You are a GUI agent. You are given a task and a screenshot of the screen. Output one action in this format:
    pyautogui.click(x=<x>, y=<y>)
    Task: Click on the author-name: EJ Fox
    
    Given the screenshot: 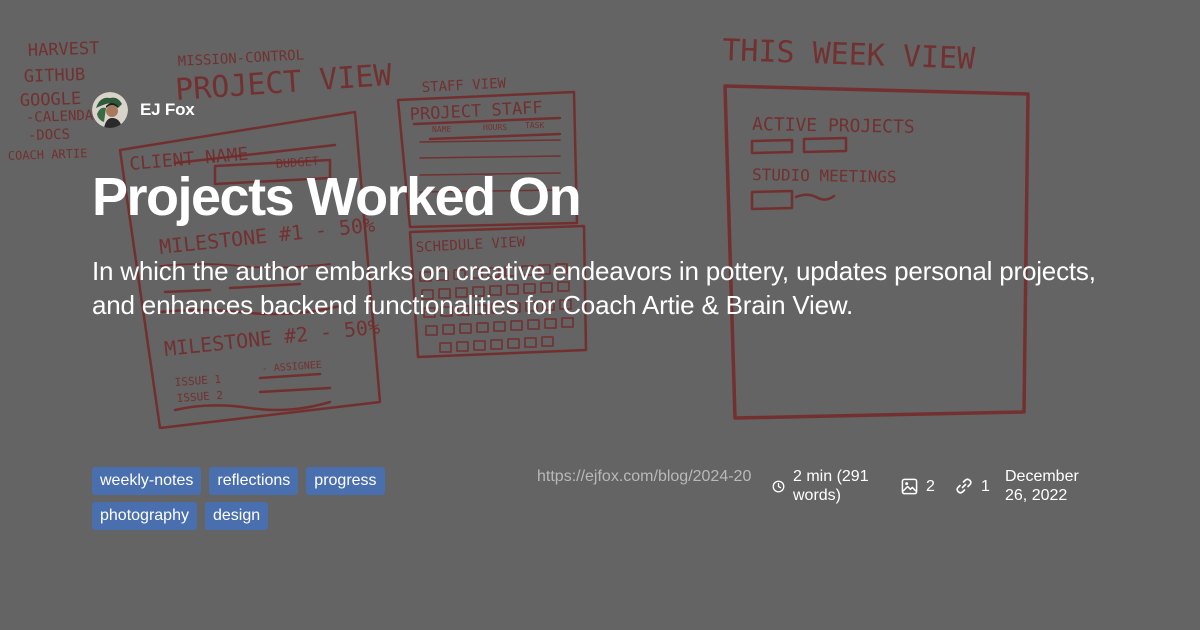 What is the action you would take?
    pyautogui.click(x=167, y=110)
    